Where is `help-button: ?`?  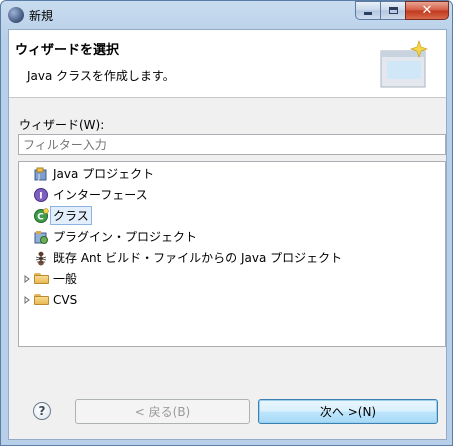 help-button: ? is located at coordinates (42, 411).